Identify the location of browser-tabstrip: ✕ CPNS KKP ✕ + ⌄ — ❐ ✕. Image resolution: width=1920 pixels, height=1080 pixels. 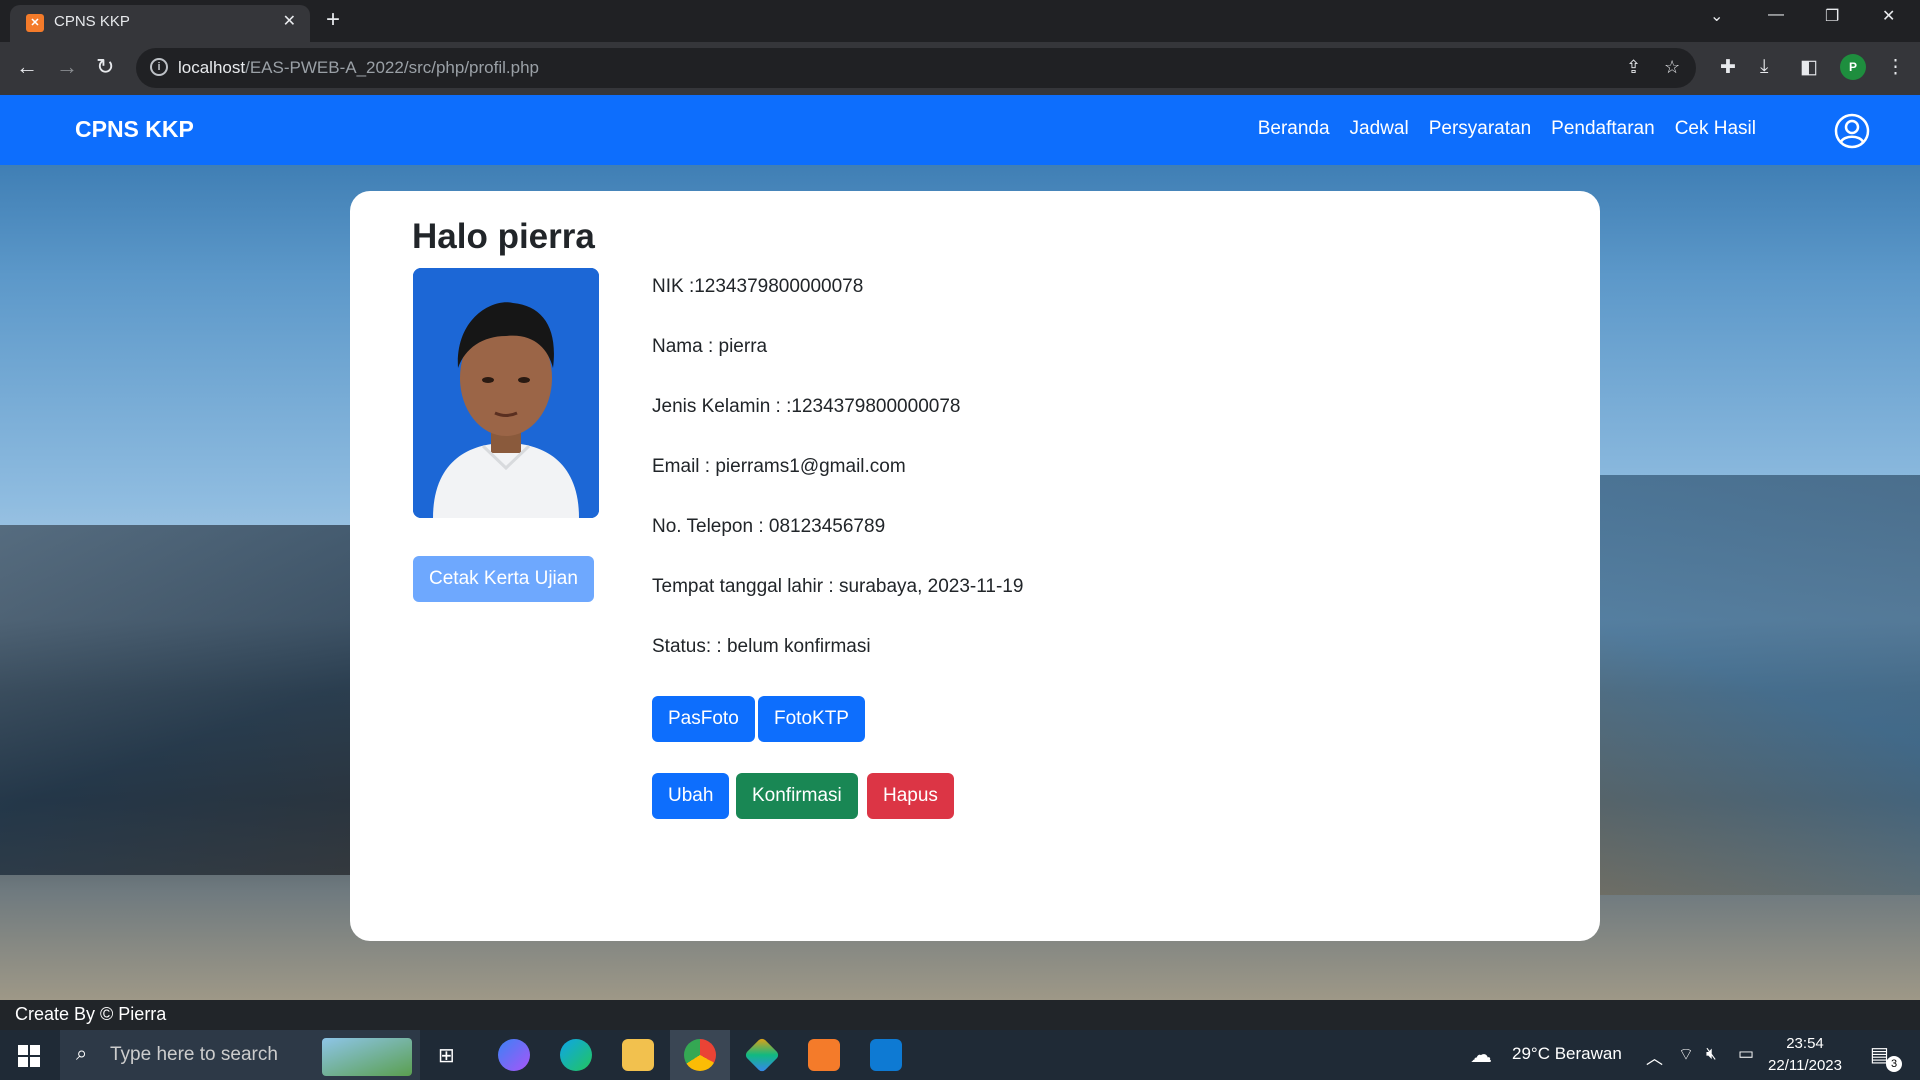
(960, 21).